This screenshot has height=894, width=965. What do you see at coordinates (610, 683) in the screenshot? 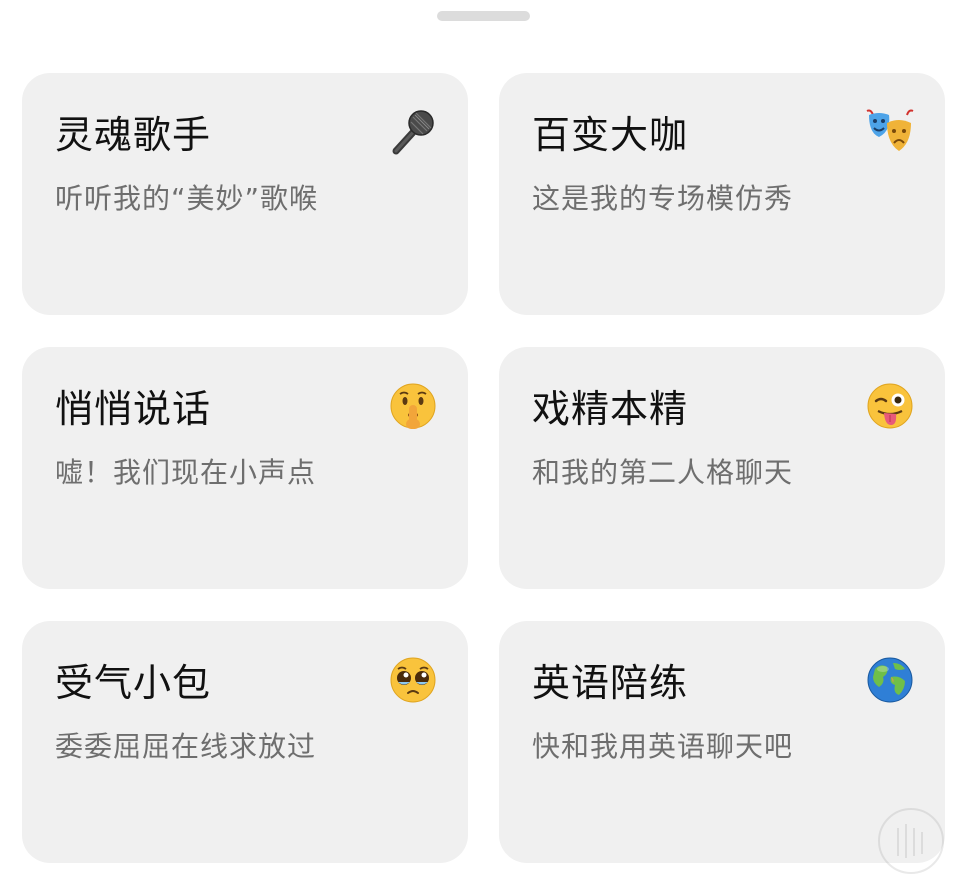
I see `card-title: 英语陪练` at bounding box center [610, 683].